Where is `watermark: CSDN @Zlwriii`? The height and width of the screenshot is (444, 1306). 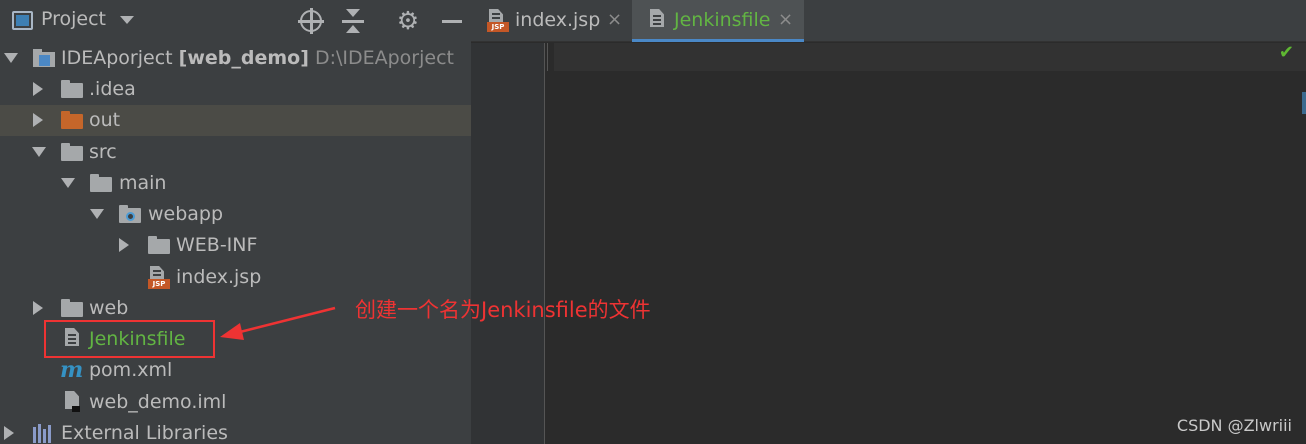 watermark: CSDN @Zlwriii is located at coordinates (1234, 425).